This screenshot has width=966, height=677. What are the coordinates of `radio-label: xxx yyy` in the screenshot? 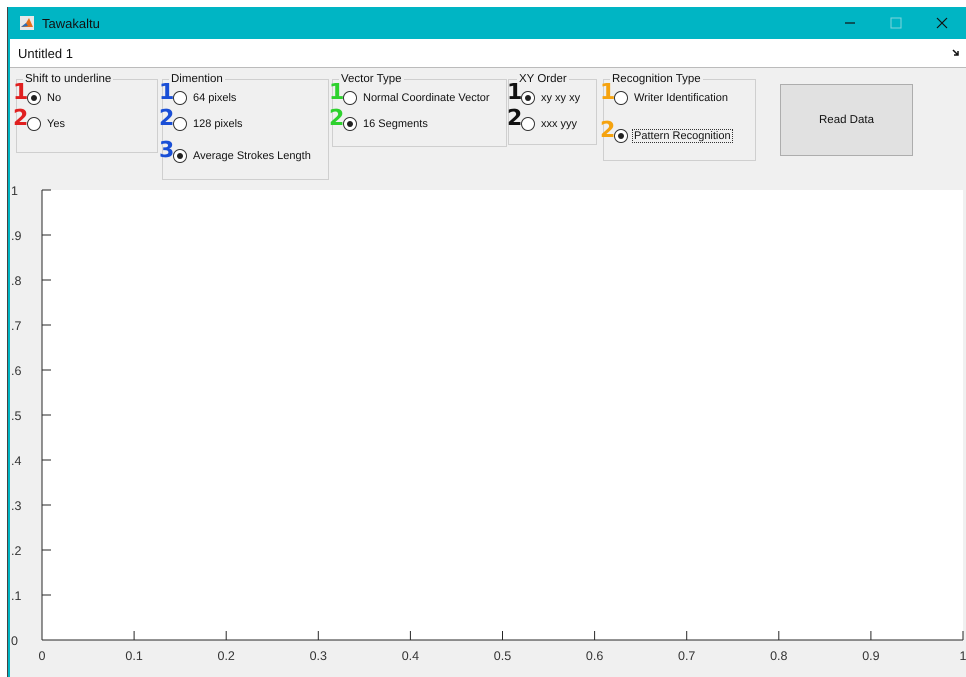 It's located at (559, 124).